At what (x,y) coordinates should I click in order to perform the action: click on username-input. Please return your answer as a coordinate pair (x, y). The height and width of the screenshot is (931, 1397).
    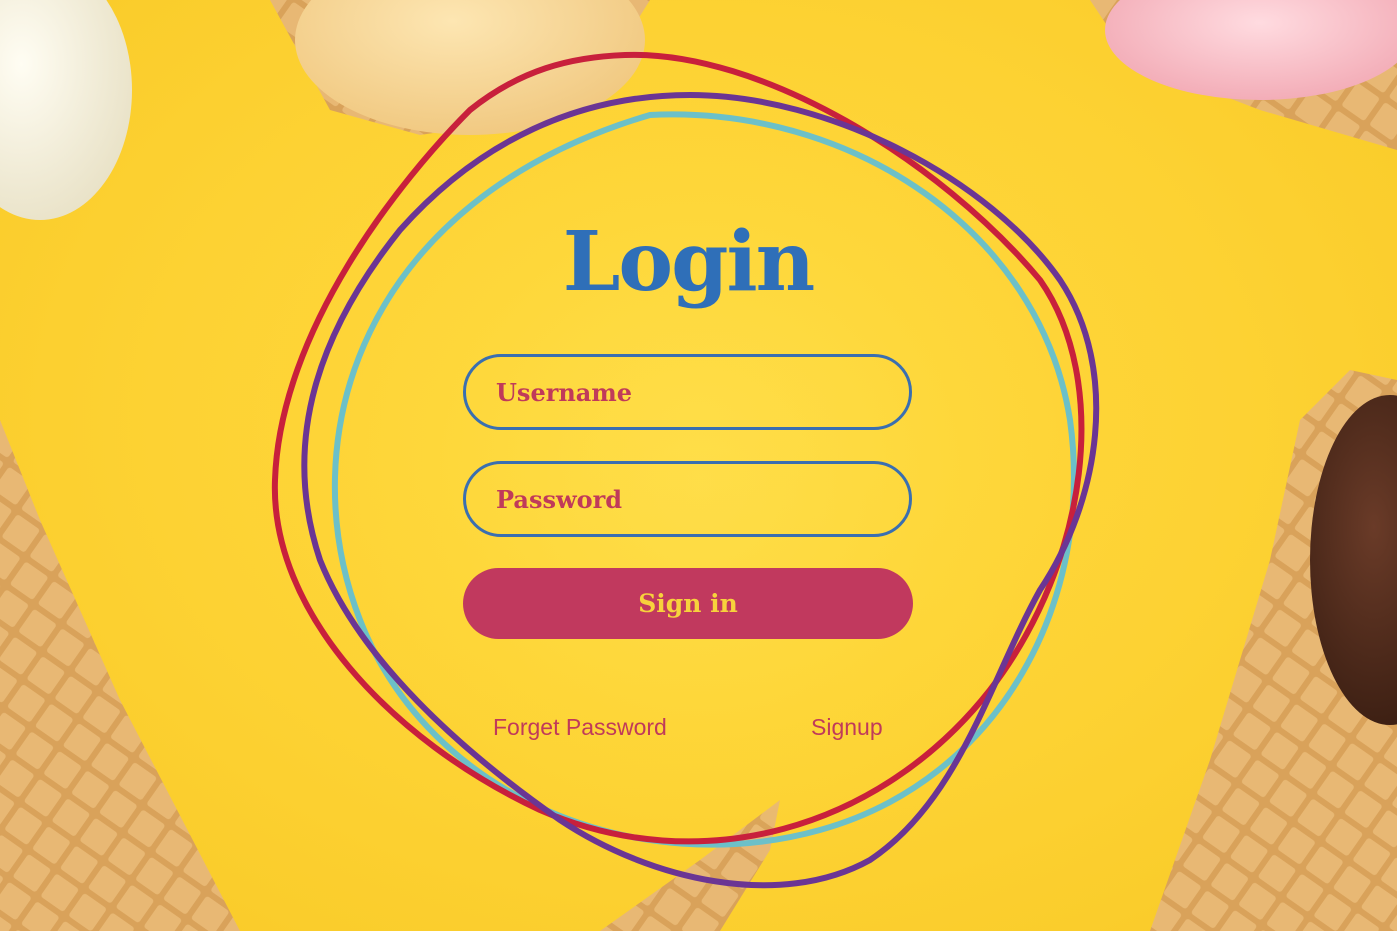
    Looking at the image, I should click on (687, 392).